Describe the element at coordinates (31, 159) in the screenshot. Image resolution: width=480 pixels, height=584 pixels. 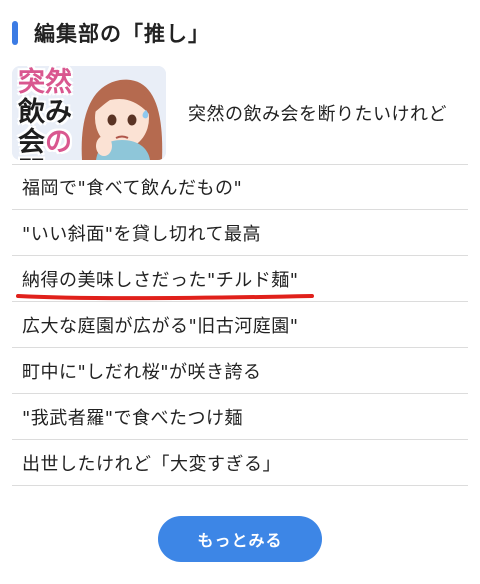
I see `thumbnail-caption-line: 問` at that location.